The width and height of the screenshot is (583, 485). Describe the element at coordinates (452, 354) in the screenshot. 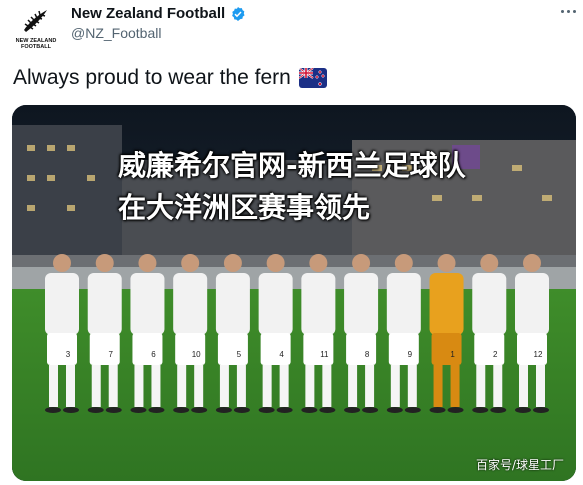

I see `jersey-number: 1` at that location.